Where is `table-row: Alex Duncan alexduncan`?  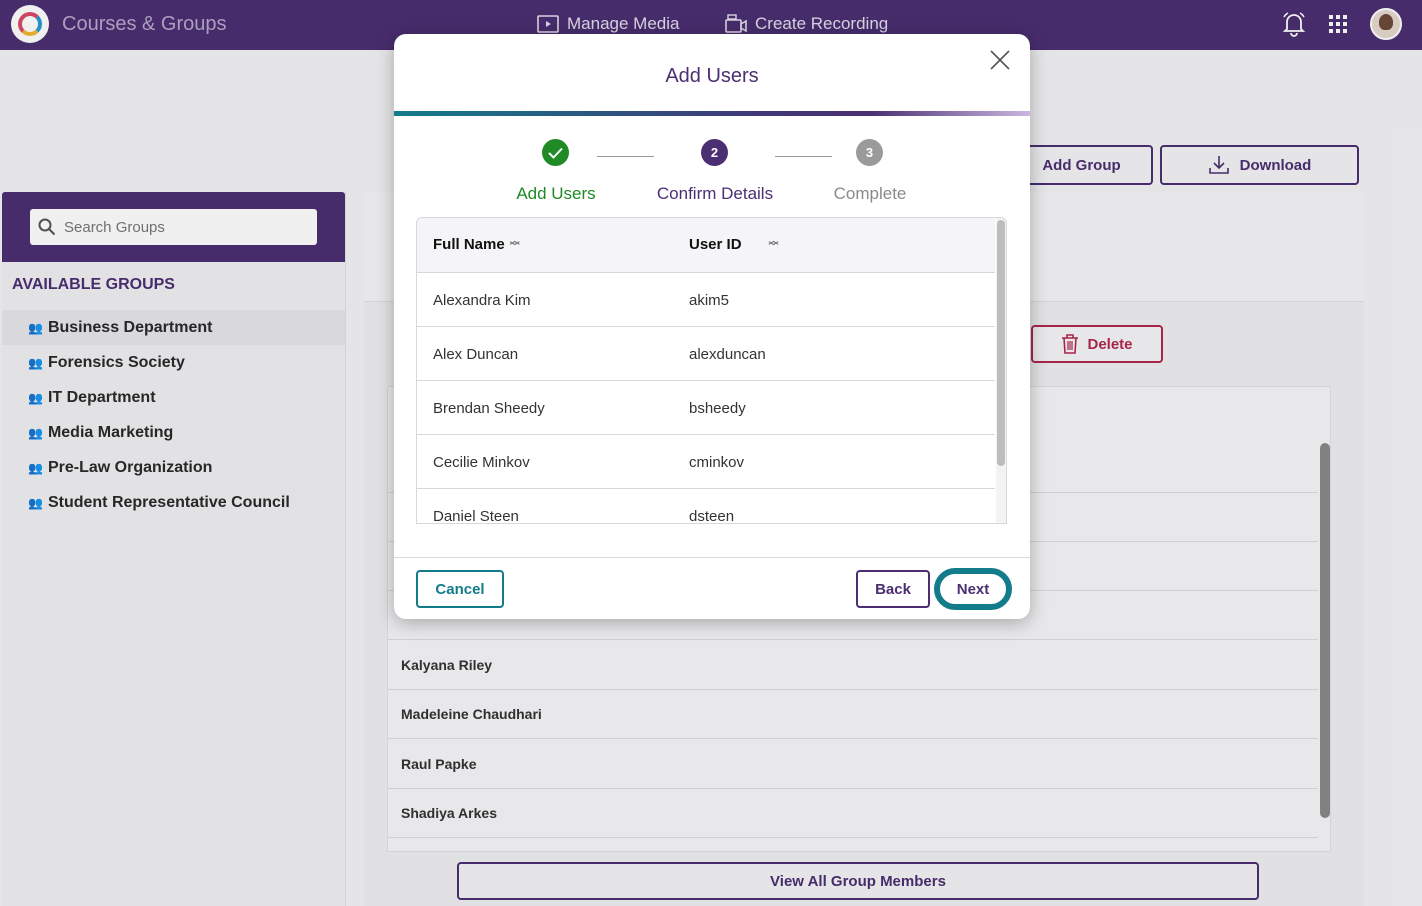 table-row: Alex Duncan alexduncan is located at coordinates (706, 354).